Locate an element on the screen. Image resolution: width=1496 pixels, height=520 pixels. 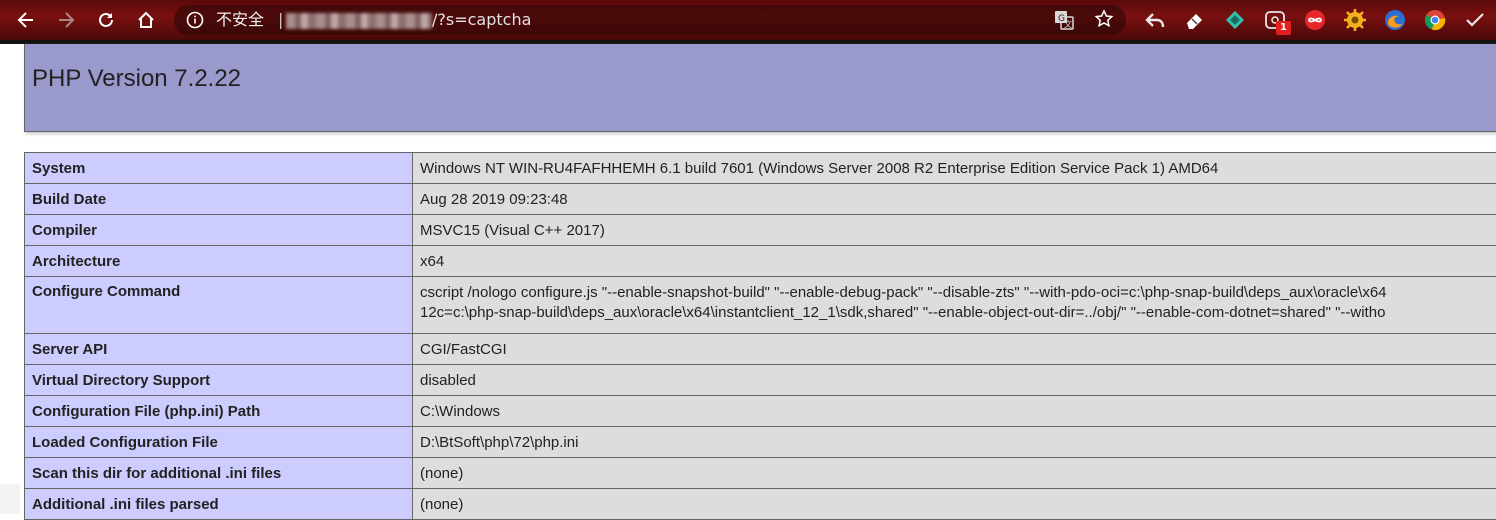
reply-icon is located at coordinates (1155, 20).